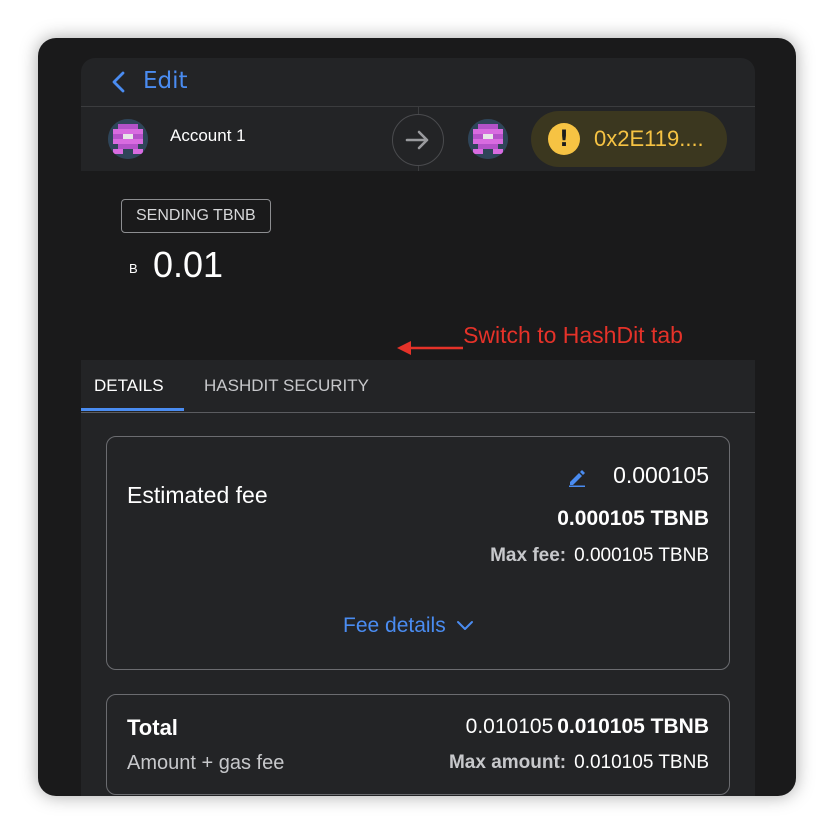 The image size is (834, 832). I want to click on fee-details-link: Fee details, so click(408, 626).